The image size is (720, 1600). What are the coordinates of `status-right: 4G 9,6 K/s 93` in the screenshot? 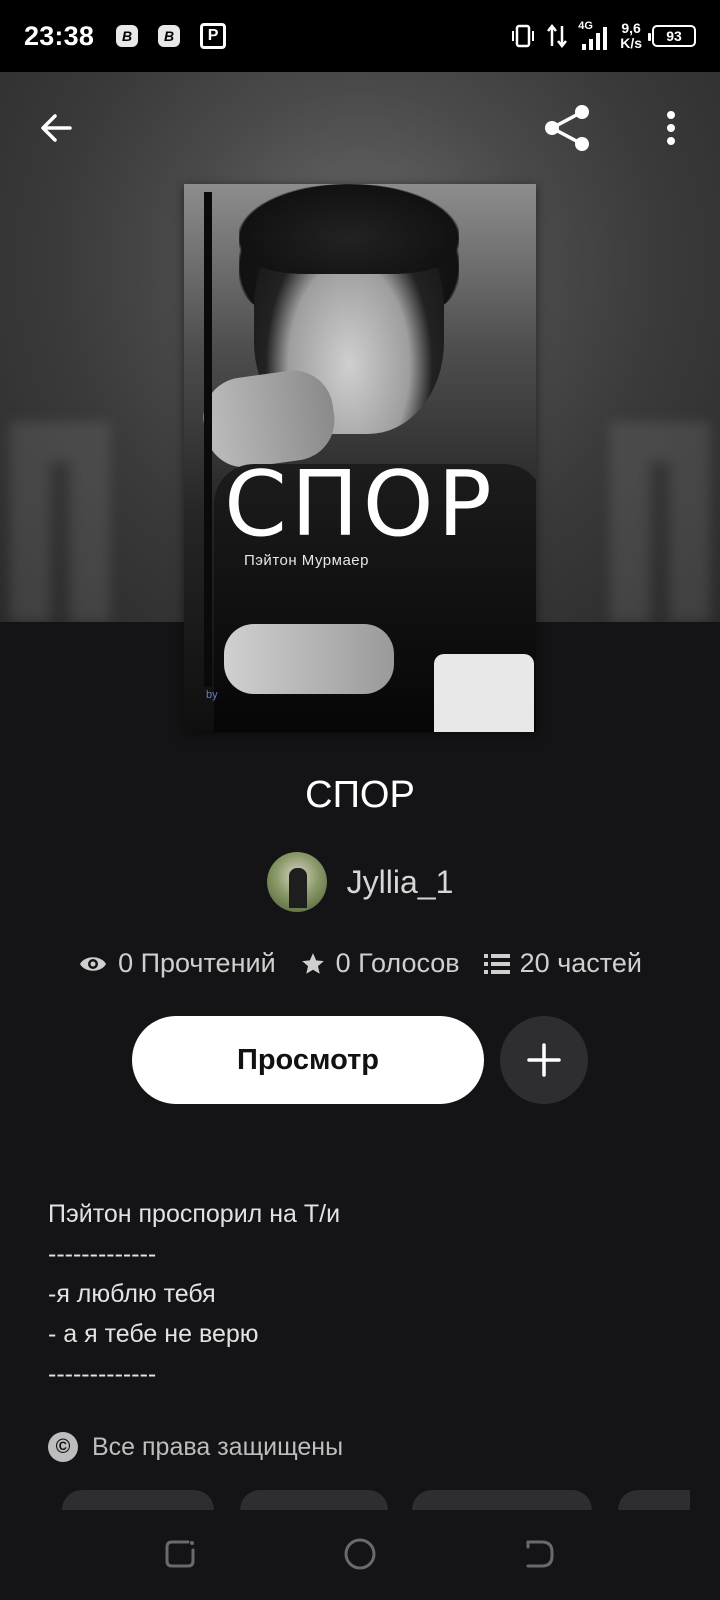 It's located at (603, 35).